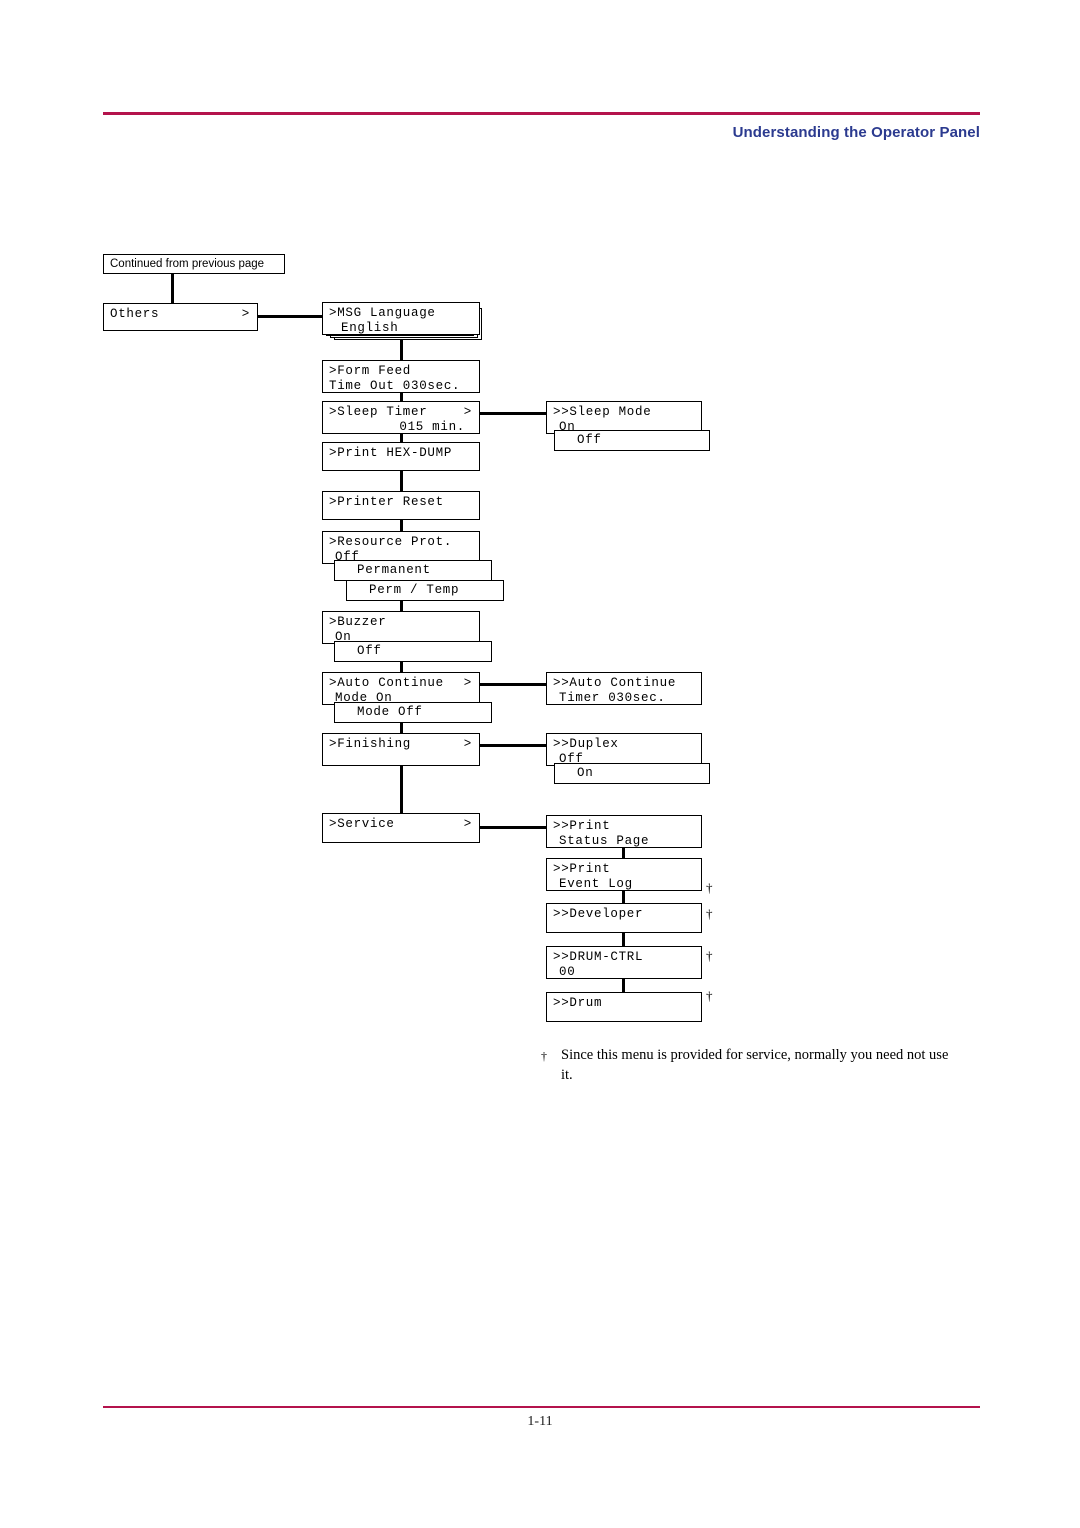  I want to click on node-form-feed: >Form Feed Time Out 030sec., so click(401, 376).